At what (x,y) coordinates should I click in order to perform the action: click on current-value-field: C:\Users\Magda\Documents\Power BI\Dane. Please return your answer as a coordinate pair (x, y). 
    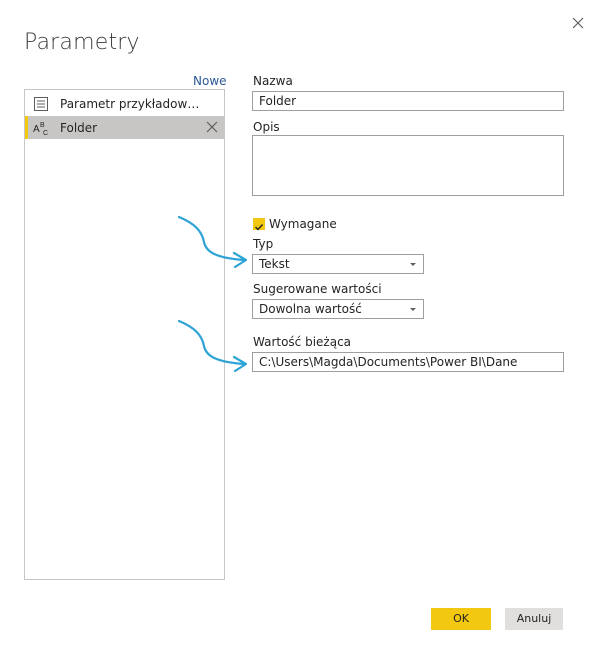
    Looking at the image, I should click on (408, 362).